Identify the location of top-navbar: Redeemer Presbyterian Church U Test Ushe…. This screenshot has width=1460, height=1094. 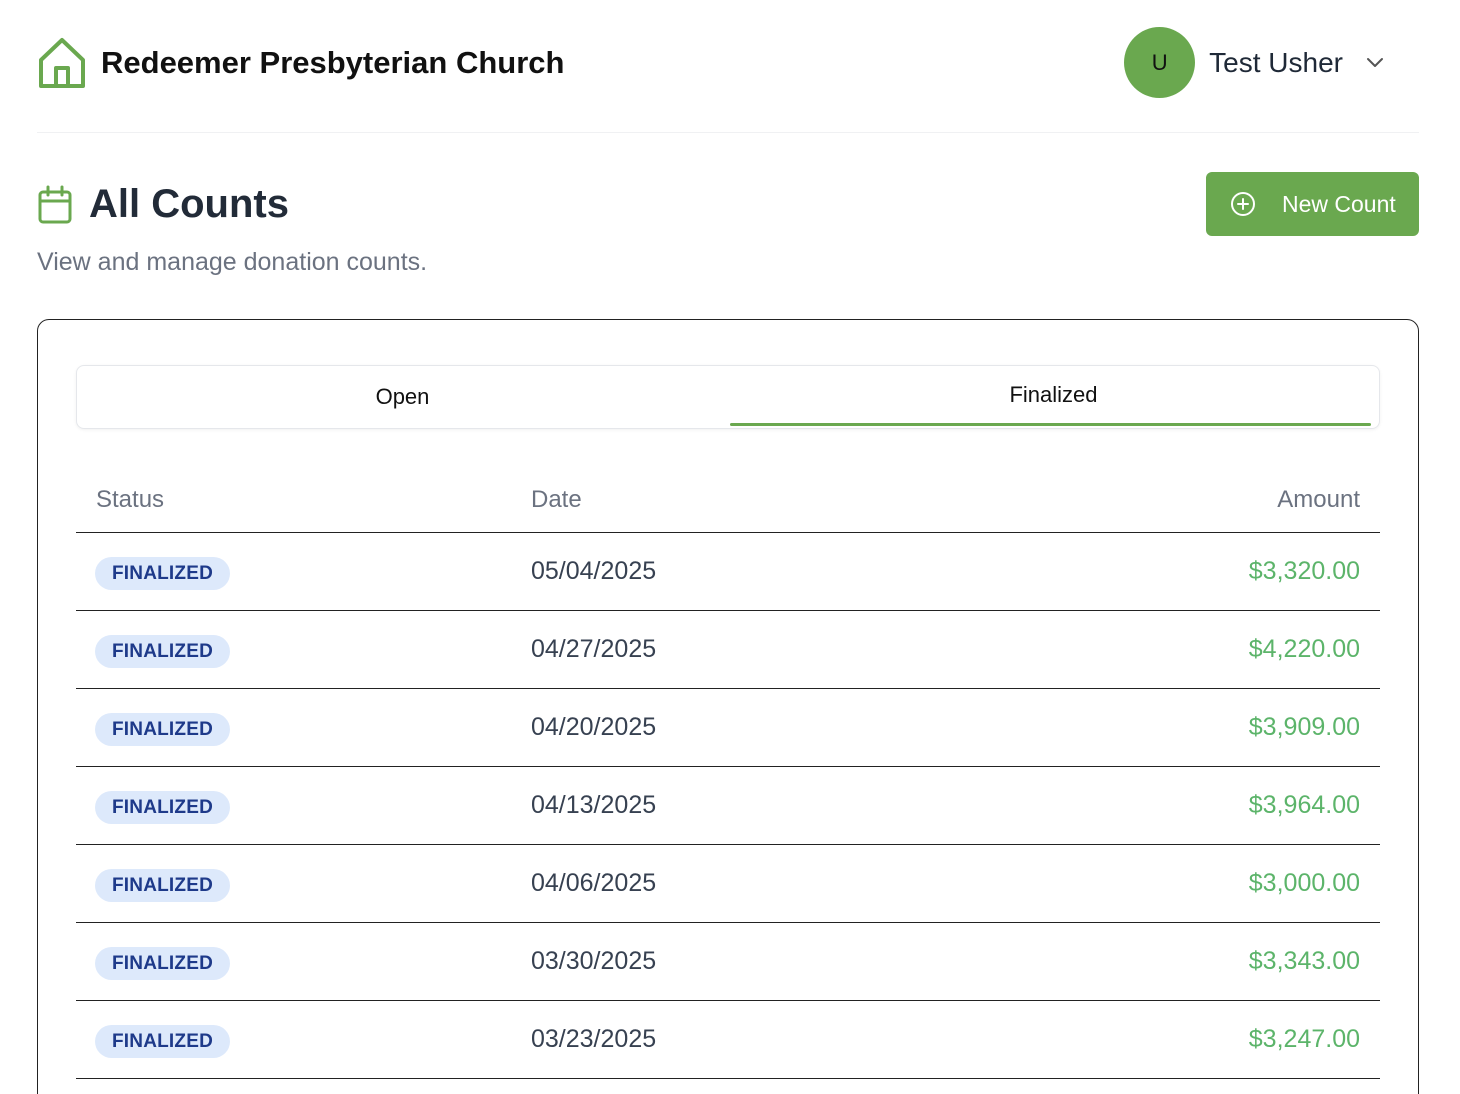
(728, 66).